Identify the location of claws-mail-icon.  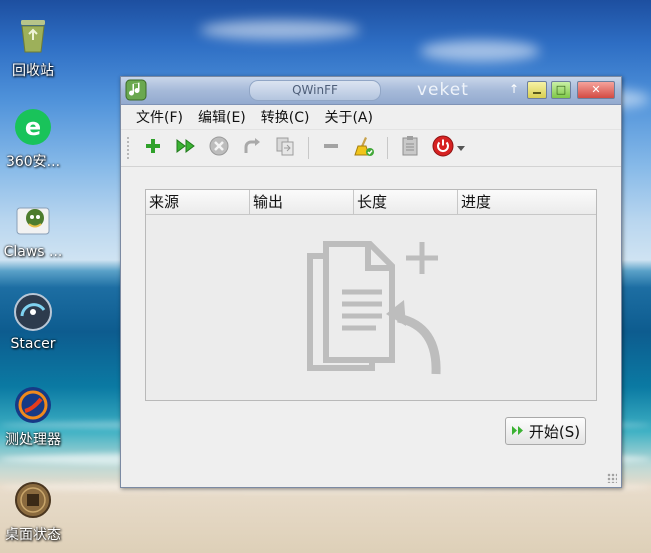
(33, 220).